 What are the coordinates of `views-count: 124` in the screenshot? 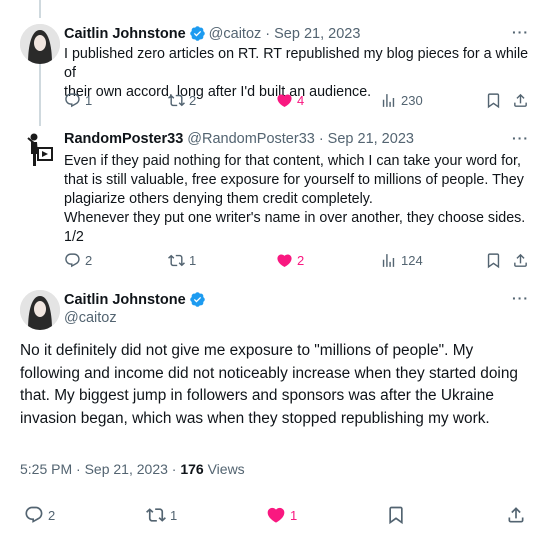 It's located at (412, 260).